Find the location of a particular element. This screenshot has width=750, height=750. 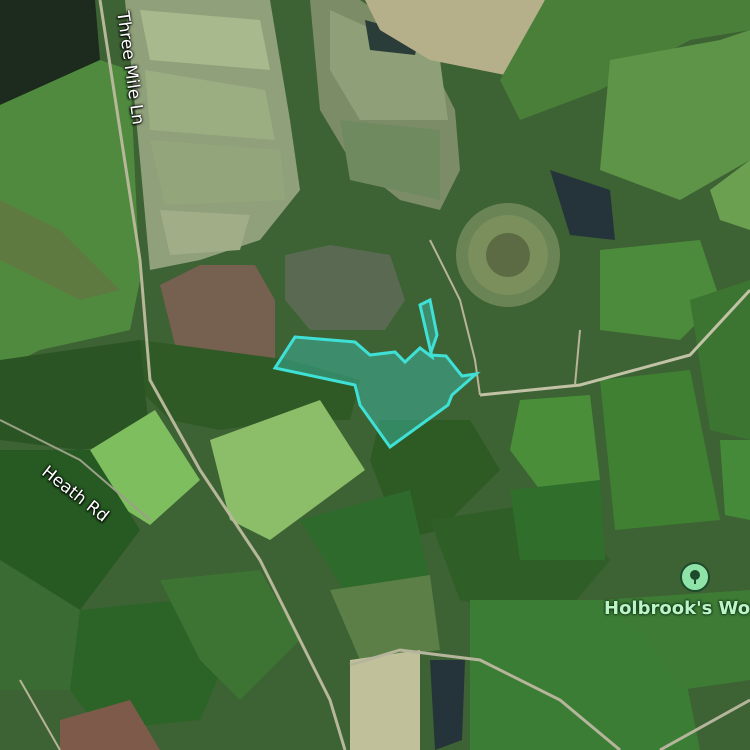

poi-marker: Holbrook's Wo is located at coordinates (677, 590).